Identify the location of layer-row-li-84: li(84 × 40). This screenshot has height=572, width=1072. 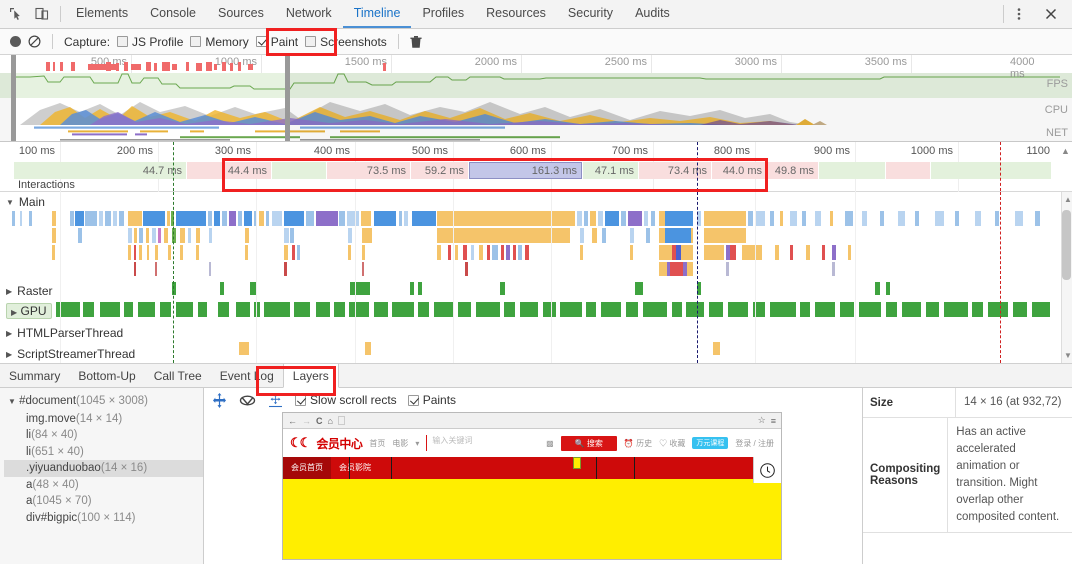
(103, 435).